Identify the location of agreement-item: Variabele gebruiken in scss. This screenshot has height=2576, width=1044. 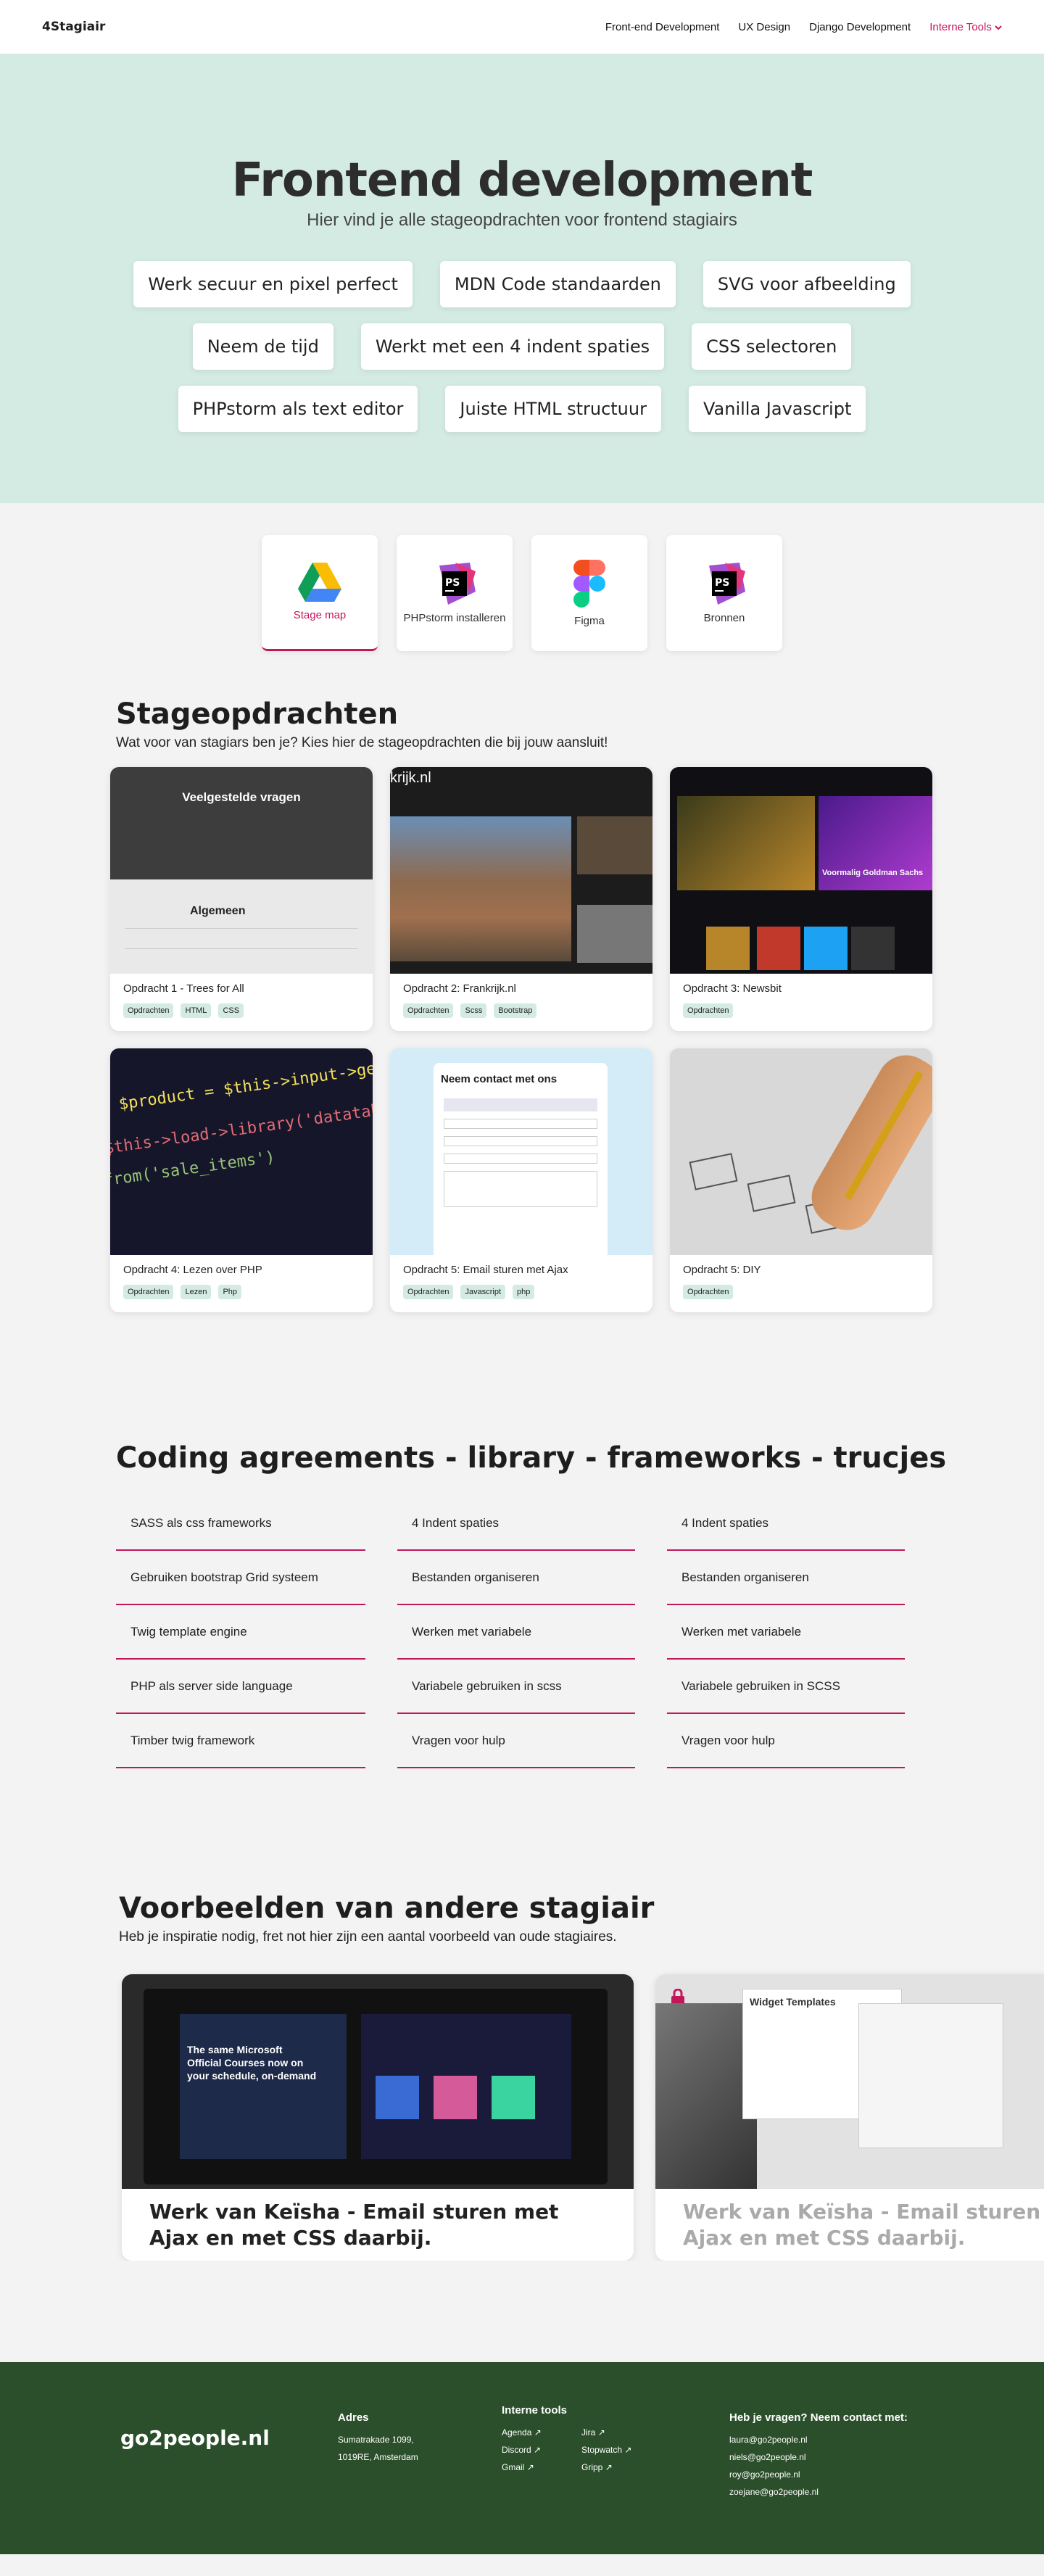
(516, 1687).